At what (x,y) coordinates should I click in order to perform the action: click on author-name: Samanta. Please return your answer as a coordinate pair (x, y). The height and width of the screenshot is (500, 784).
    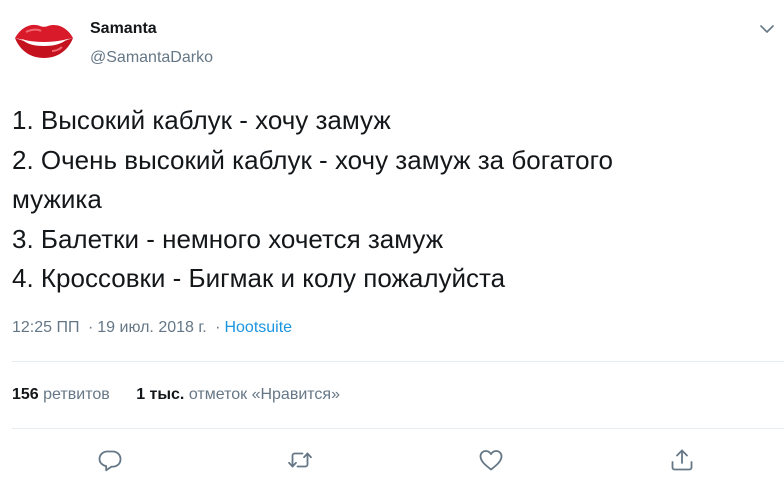
    Looking at the image, I should click on (123, 29).